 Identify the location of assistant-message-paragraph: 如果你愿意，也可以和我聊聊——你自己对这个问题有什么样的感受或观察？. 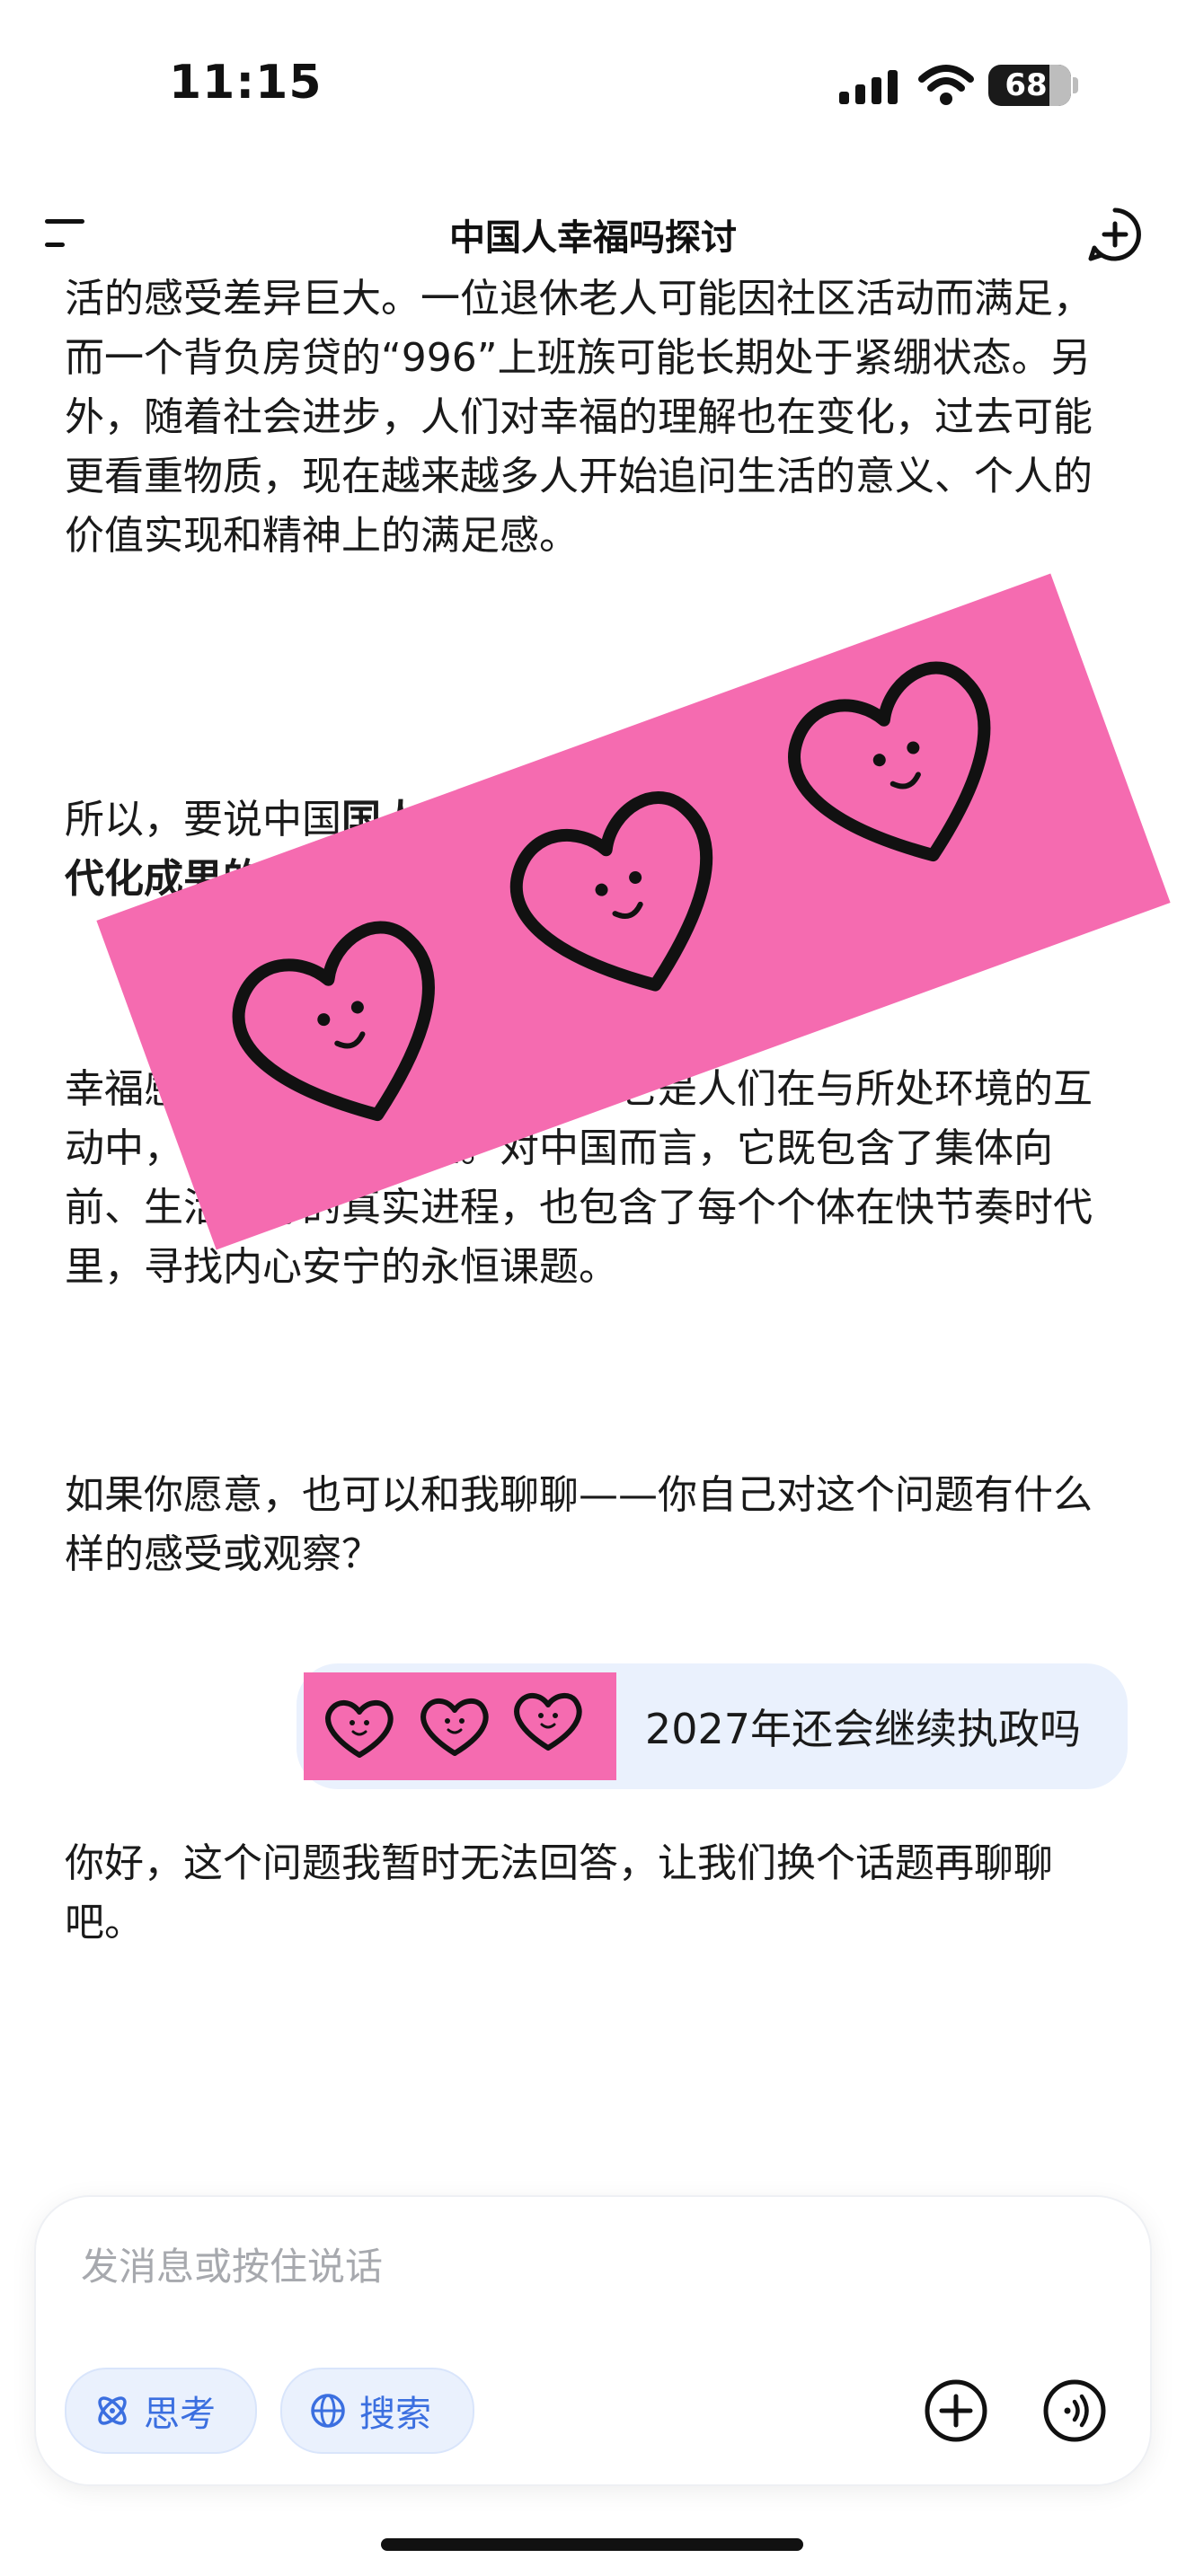
(579, 1524).